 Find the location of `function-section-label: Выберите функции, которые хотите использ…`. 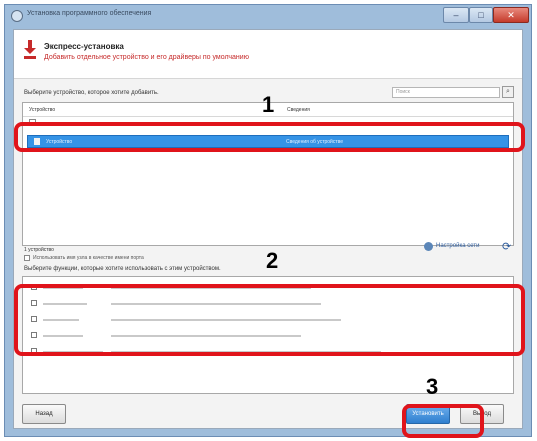

function-section-label: Выберите функции, которые хотите использ… is located at coordinates (122, 269).